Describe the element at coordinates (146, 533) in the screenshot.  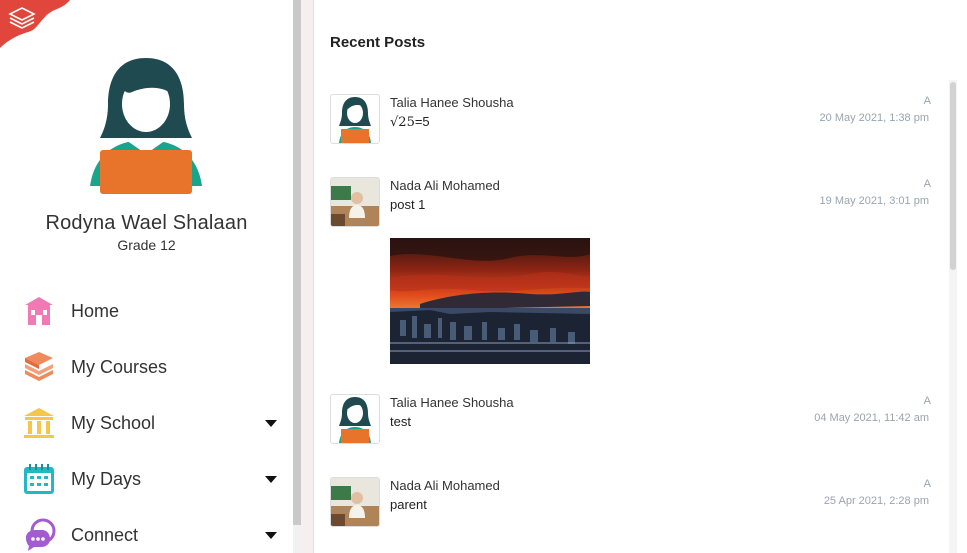
I see `nav-item-connect: Connect` at that location.